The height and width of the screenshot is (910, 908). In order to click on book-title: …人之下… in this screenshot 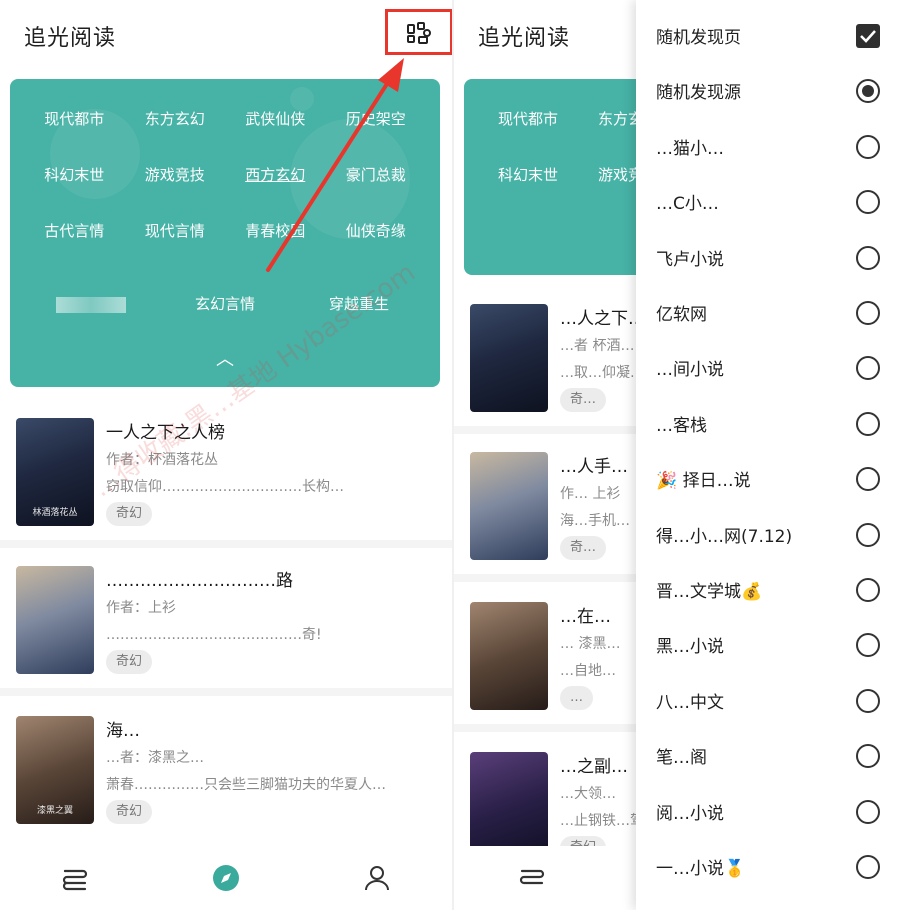, I will do `click(602, 319)`.